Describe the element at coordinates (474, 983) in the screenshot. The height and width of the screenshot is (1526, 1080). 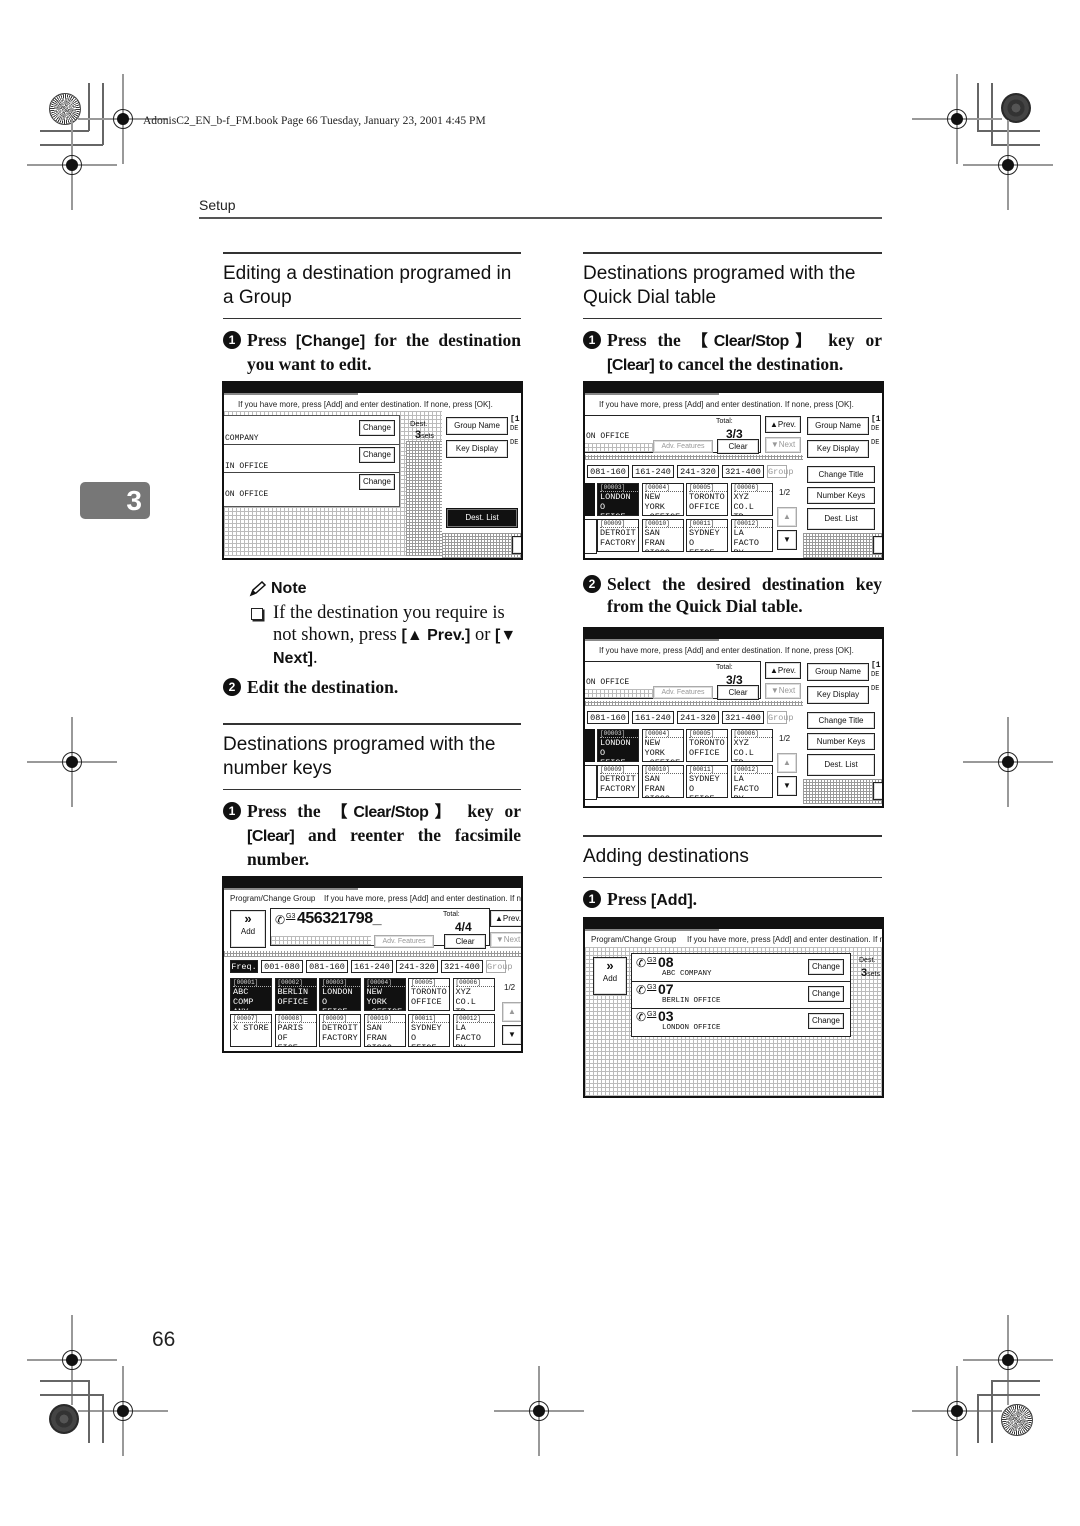
I see `key-code: [00006]` at that location.